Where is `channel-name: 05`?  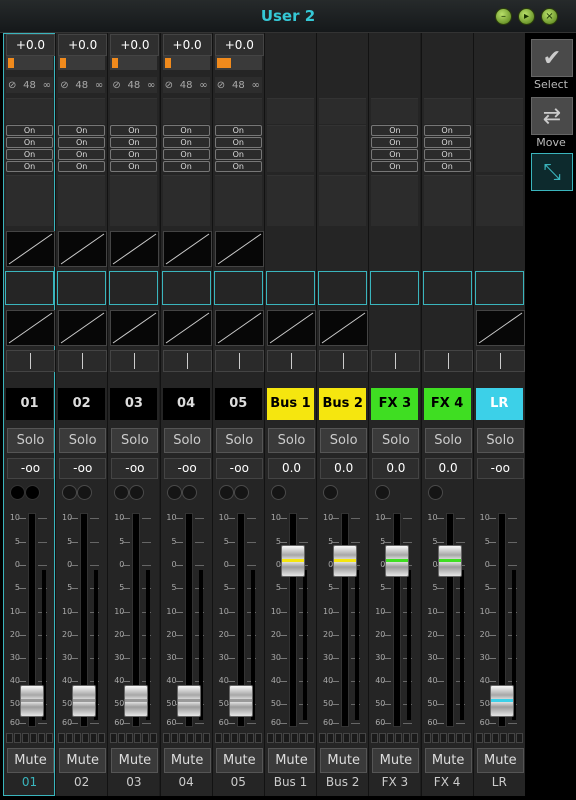
channel-name: 05 is located at coordinates (238, 404).